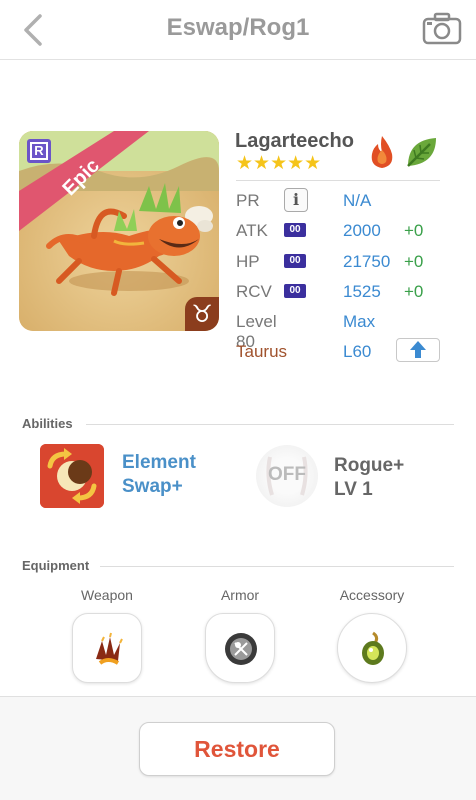 The width and height of the screenshot is (476, 800). Describe the element at coordinates (252, 230) in the screenshot. I see `stat-label: ATK` at that location.